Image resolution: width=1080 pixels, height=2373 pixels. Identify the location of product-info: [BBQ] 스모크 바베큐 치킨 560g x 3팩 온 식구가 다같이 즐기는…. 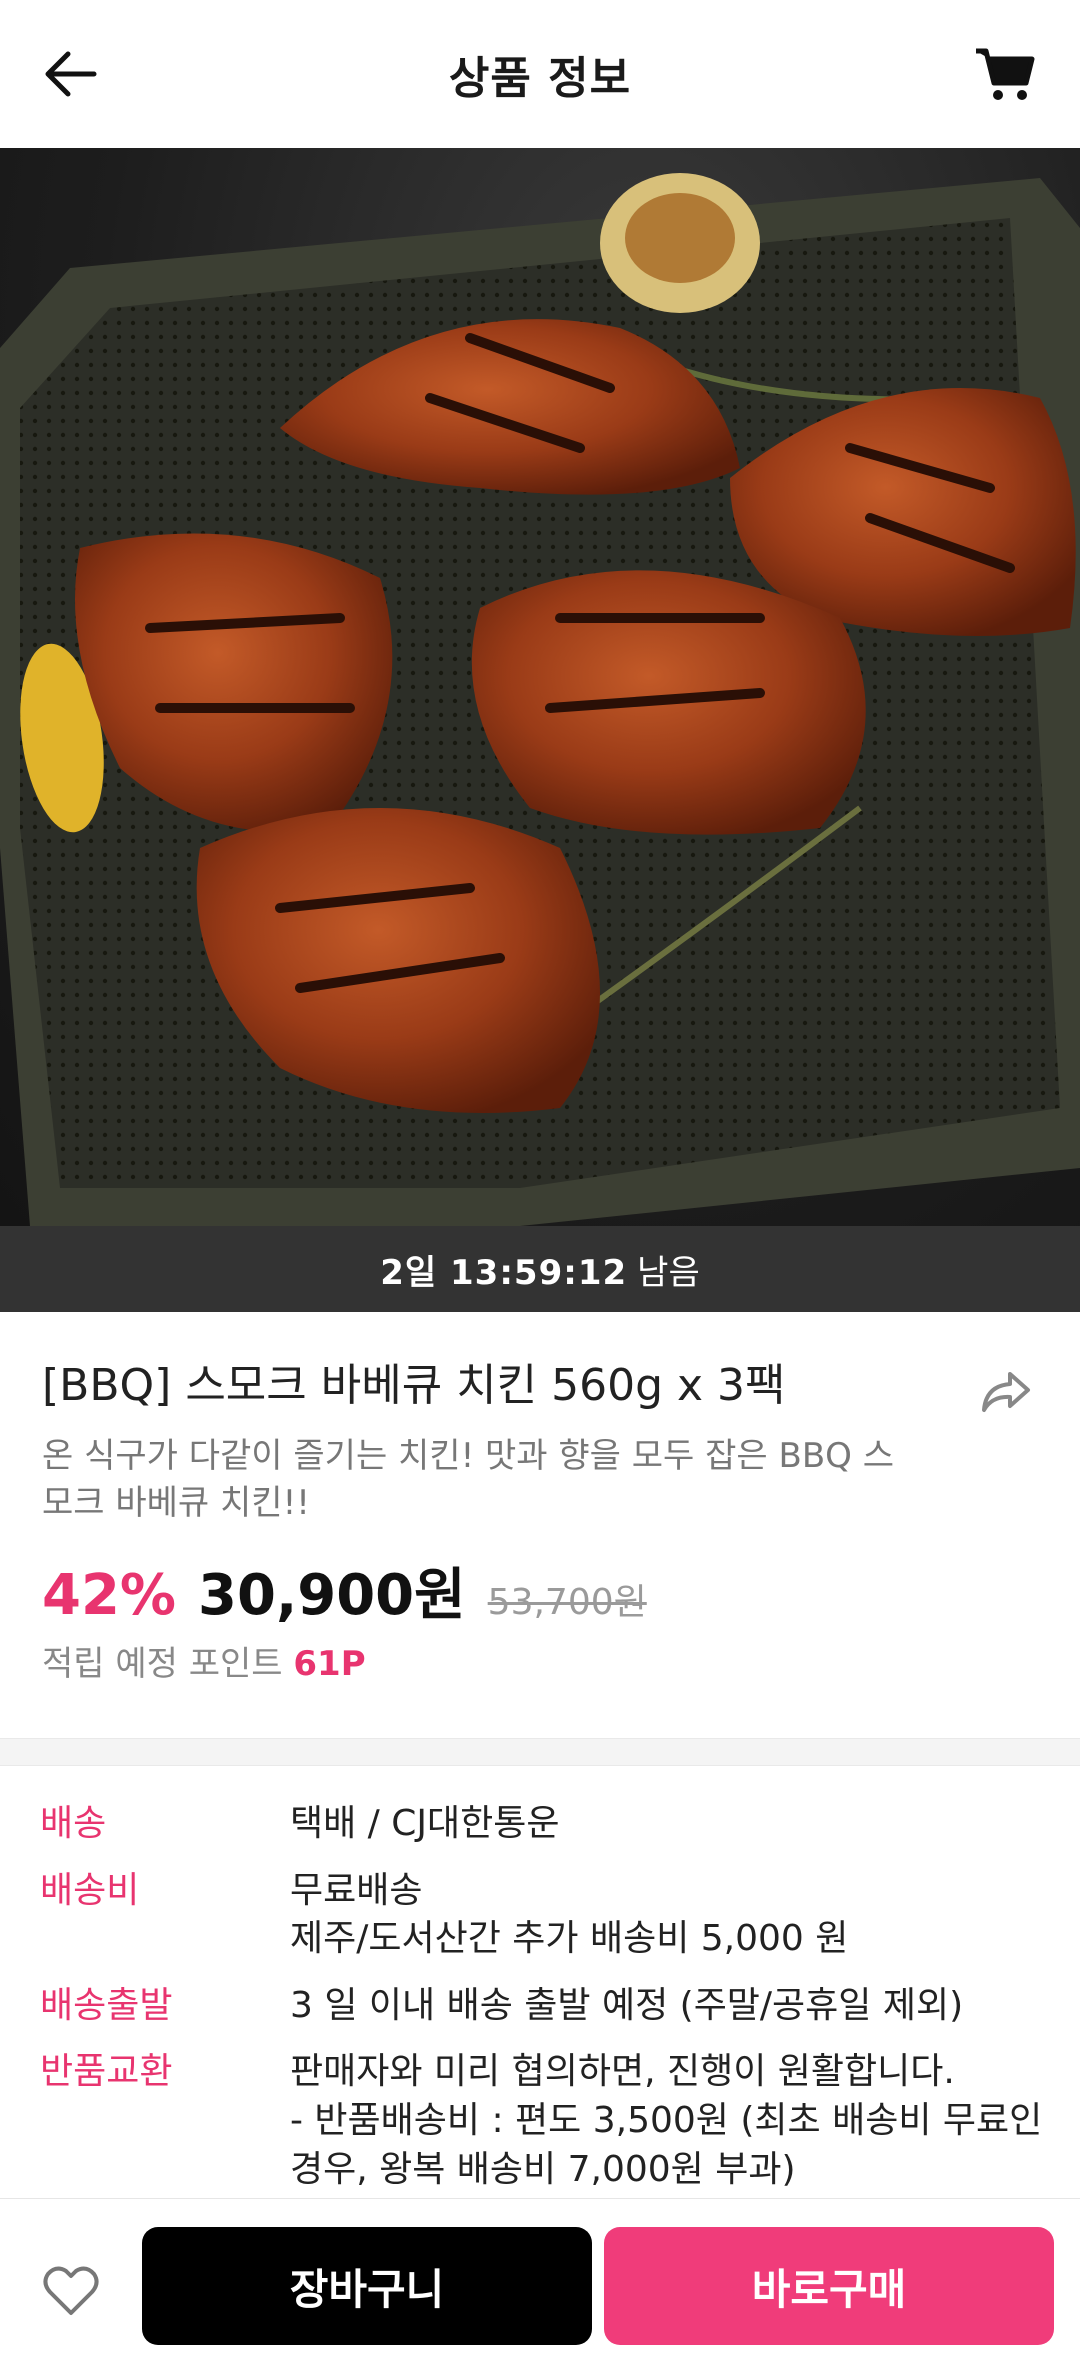
(542, 1444).